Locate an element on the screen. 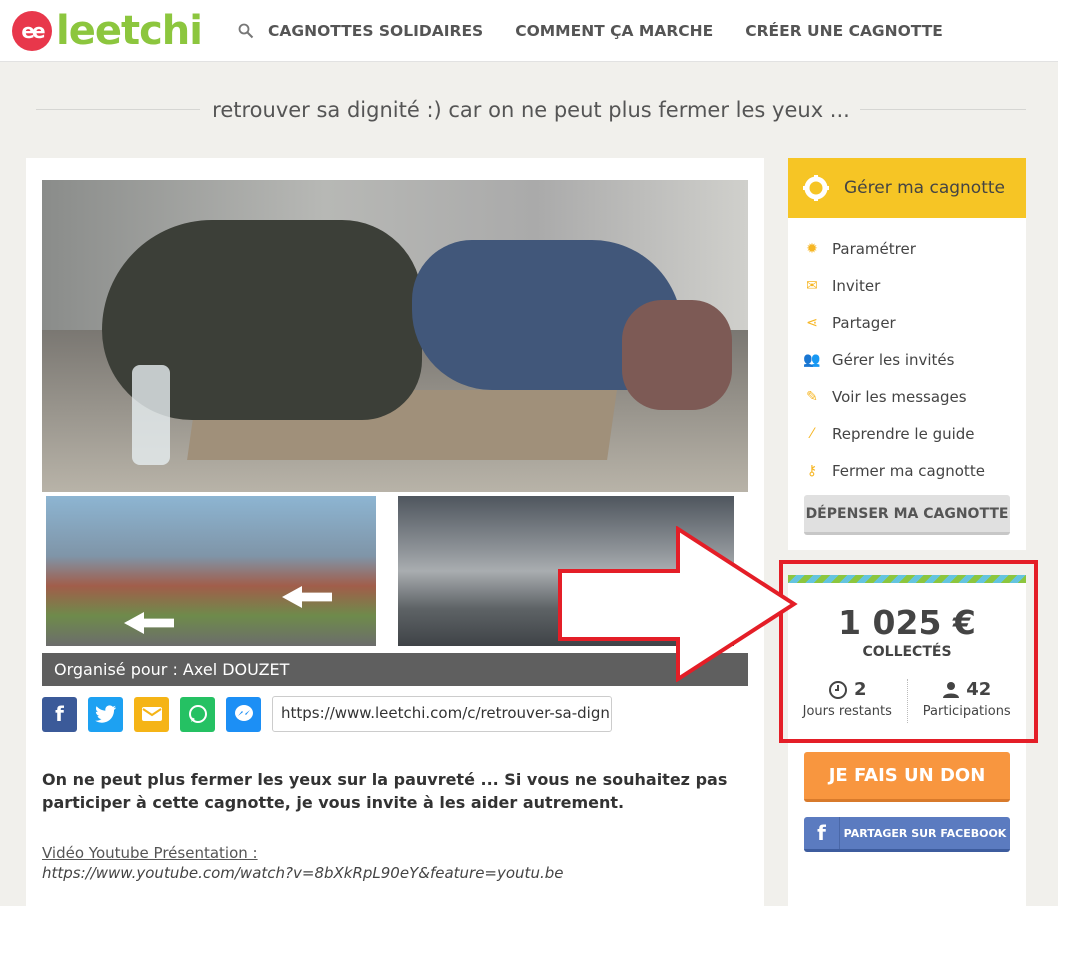 The height and width of the screenshot is (956, 1086). nav-comment-ca-marche: COMMENT ÇA MARCHE is located at coordinates (614, 31).